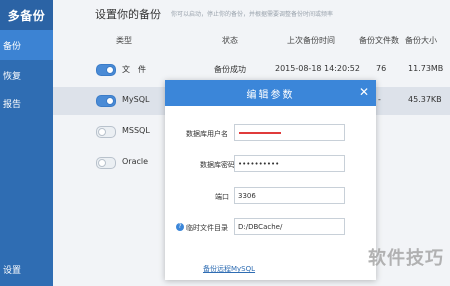 The height and width of the screenshot is (286, 450). What do you see at coordinates (26, 269) in the screenshot?
I see `sidebar-item-settings: 设置` at bounding box center [26, 269].